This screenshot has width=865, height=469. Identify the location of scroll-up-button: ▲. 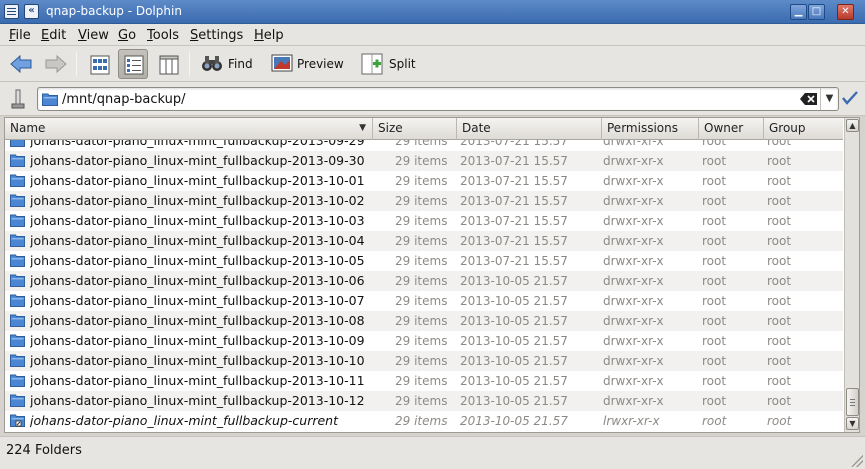
(852, 125).